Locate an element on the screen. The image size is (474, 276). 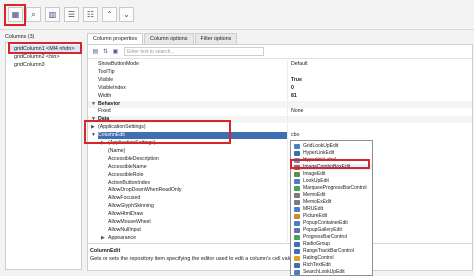
arrow-down-icon: ⌄ is located at coordinates (126, 14).